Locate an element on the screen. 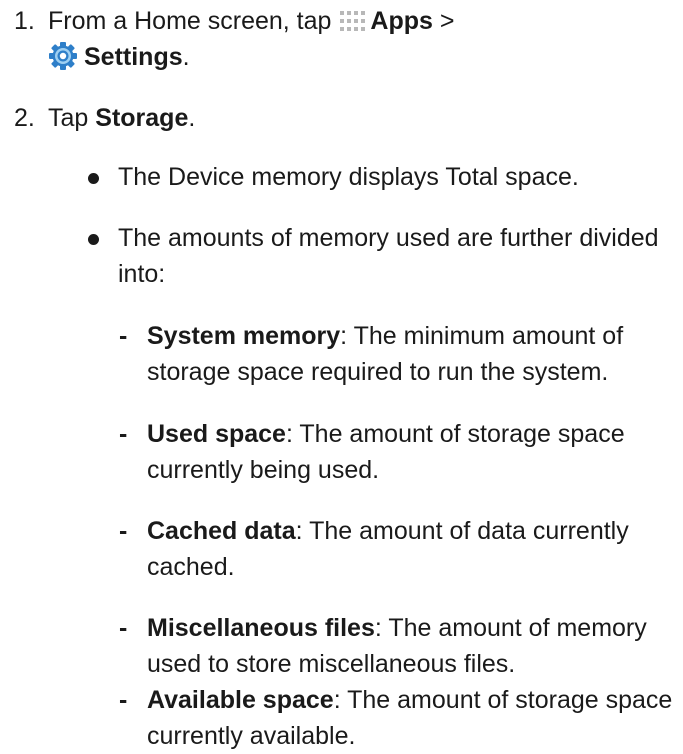  term: Used space is located at coordinates (216, 434).